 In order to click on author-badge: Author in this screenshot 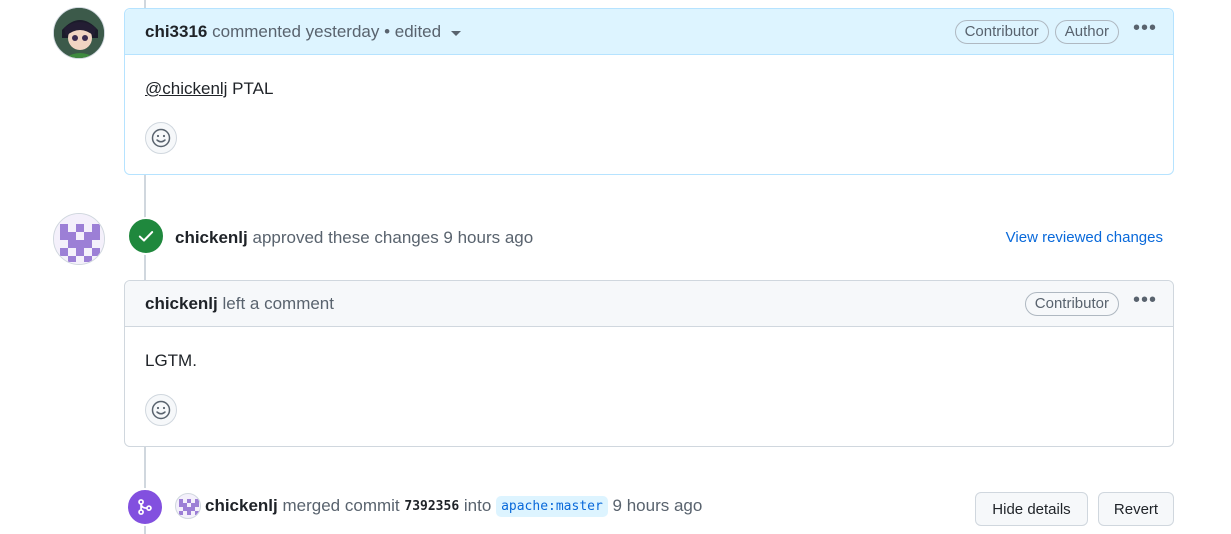, I will do `click(1086, 31)`.